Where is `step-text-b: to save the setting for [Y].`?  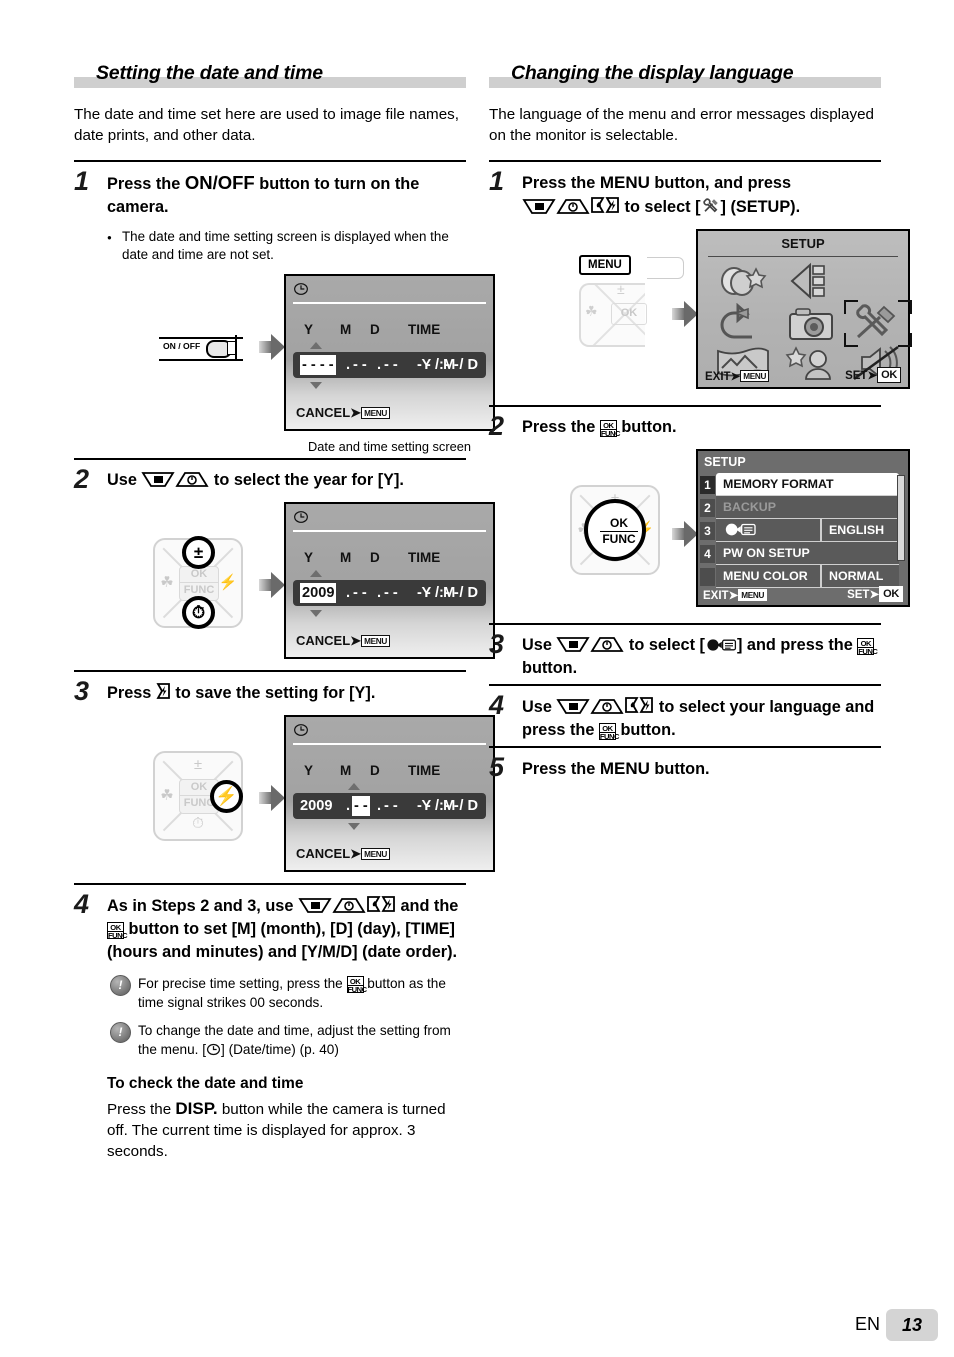 step-text-b: to save the setting for [Y]. is located at coordinates (273, 693).